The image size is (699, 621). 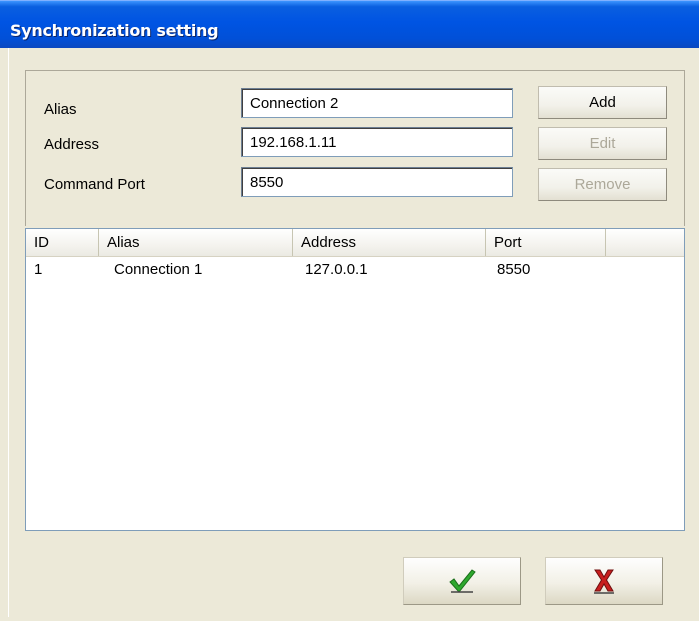 I want to click on address-label: Address, so click(x=72, y=144).